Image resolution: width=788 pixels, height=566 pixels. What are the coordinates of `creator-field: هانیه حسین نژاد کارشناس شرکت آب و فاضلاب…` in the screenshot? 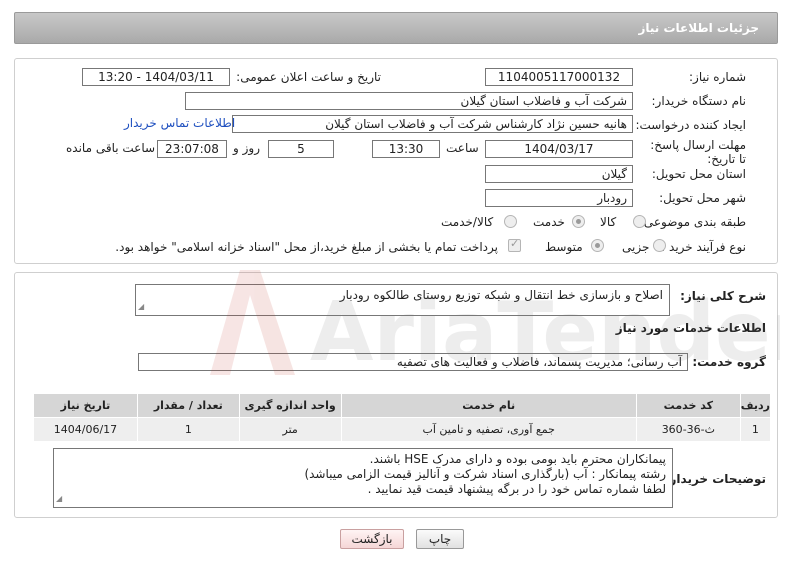 It's located at (432, 124).